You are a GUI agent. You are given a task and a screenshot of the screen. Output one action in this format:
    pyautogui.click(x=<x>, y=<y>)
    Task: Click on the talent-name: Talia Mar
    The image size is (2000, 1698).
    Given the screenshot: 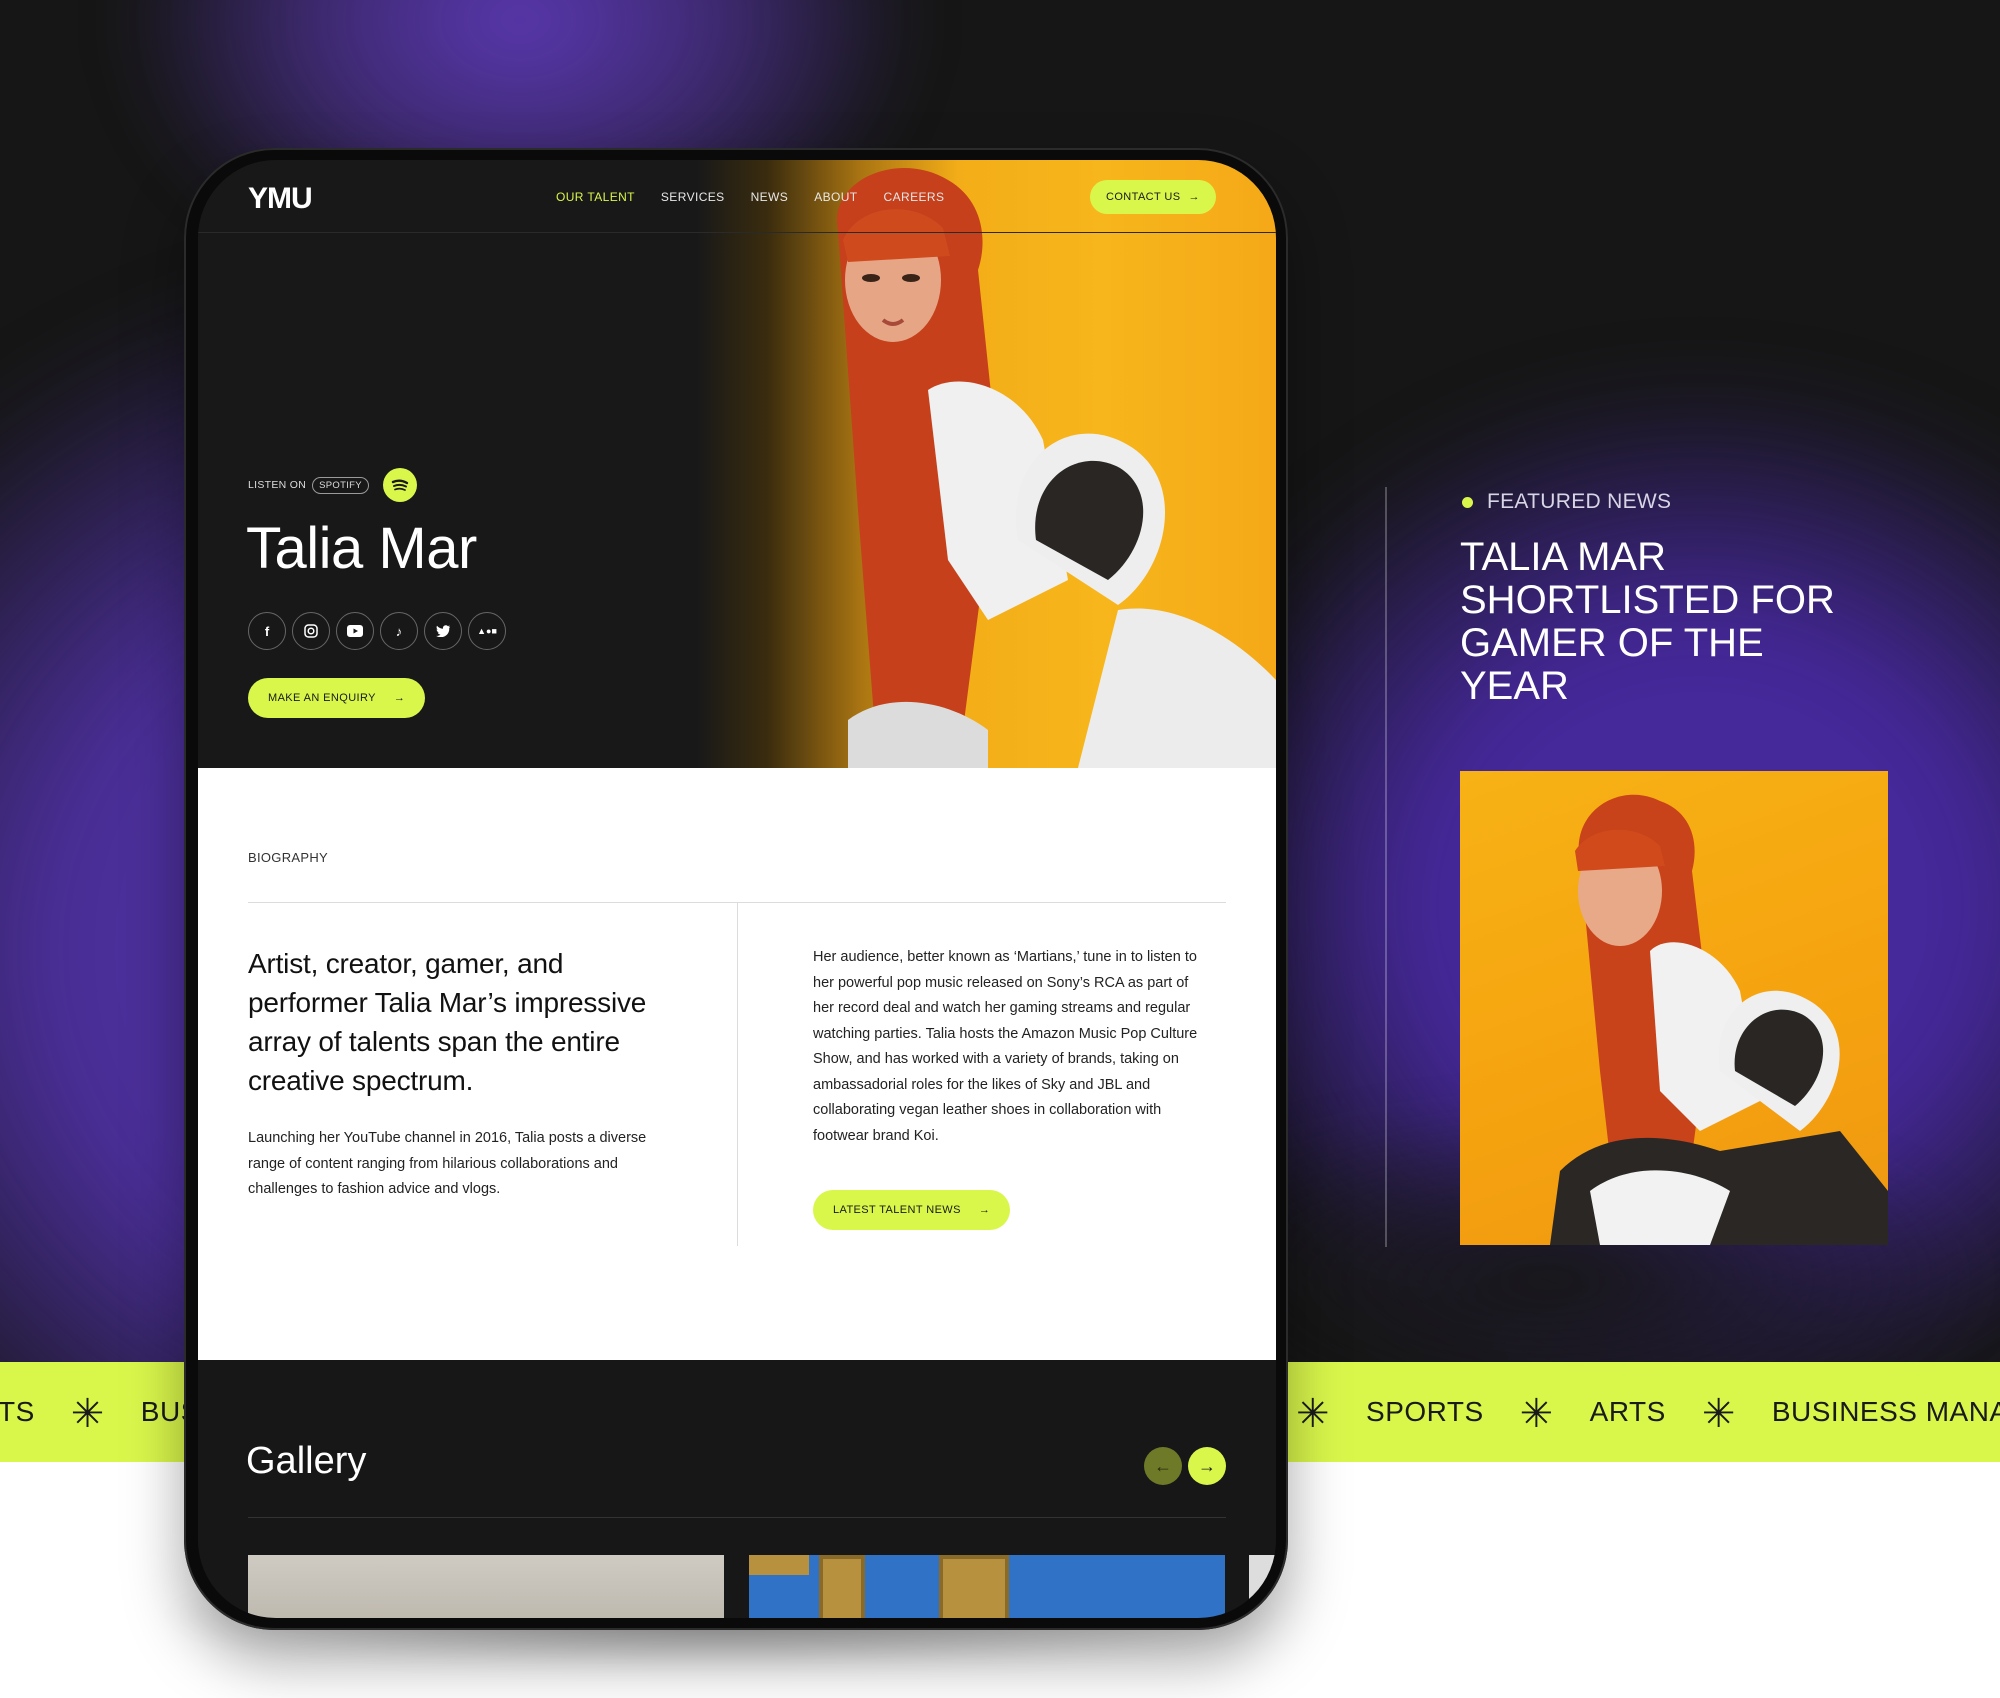 What is the action you would take?
    pyautogui.click(x=361, y=548)
    